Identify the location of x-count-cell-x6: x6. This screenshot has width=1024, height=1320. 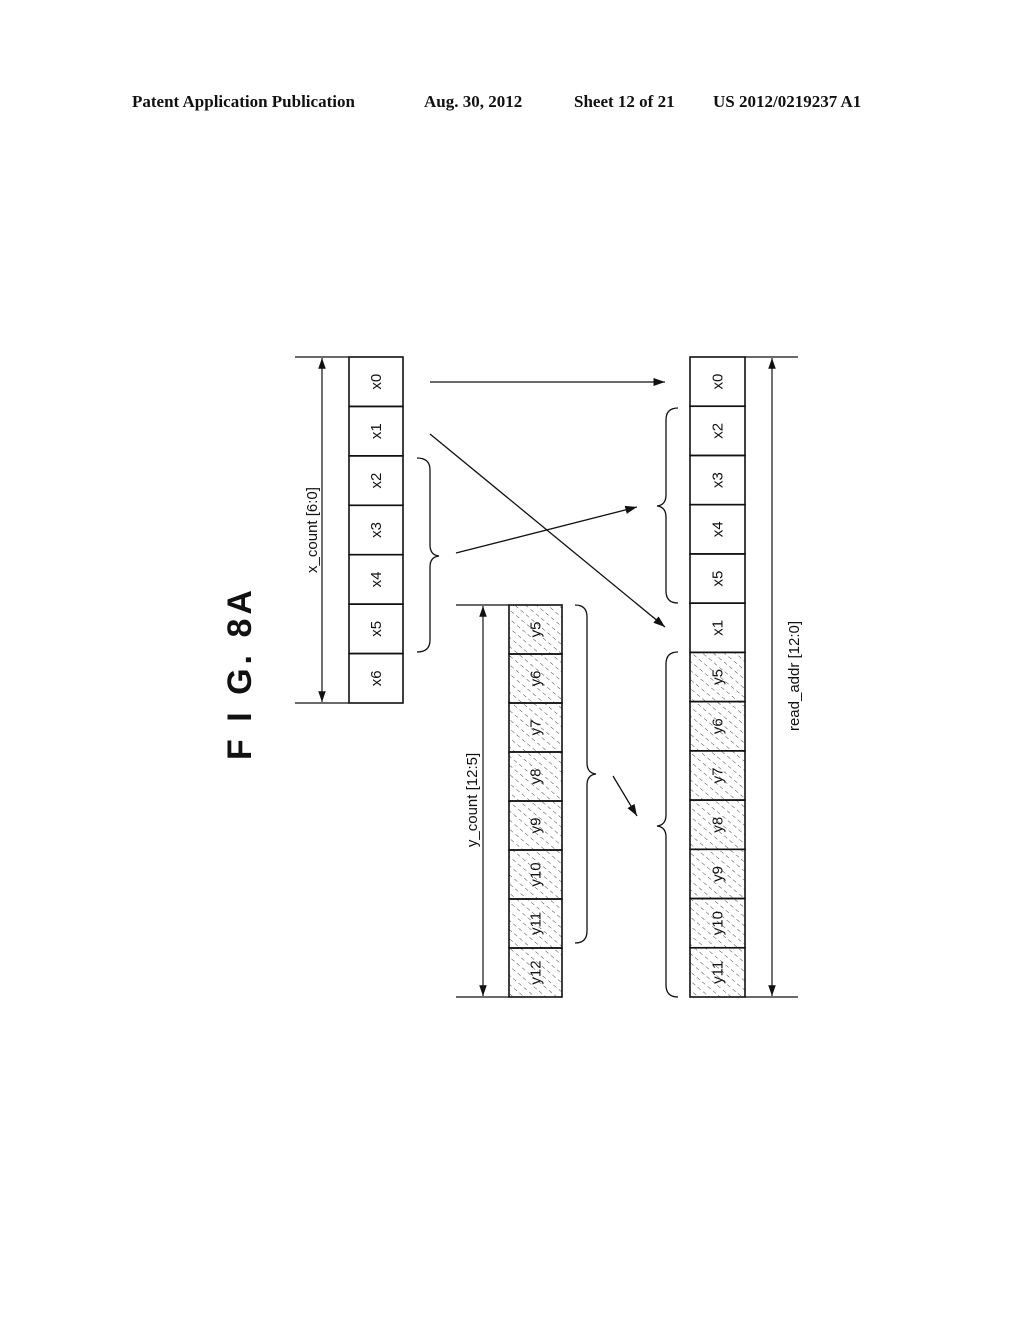
(376, 678).